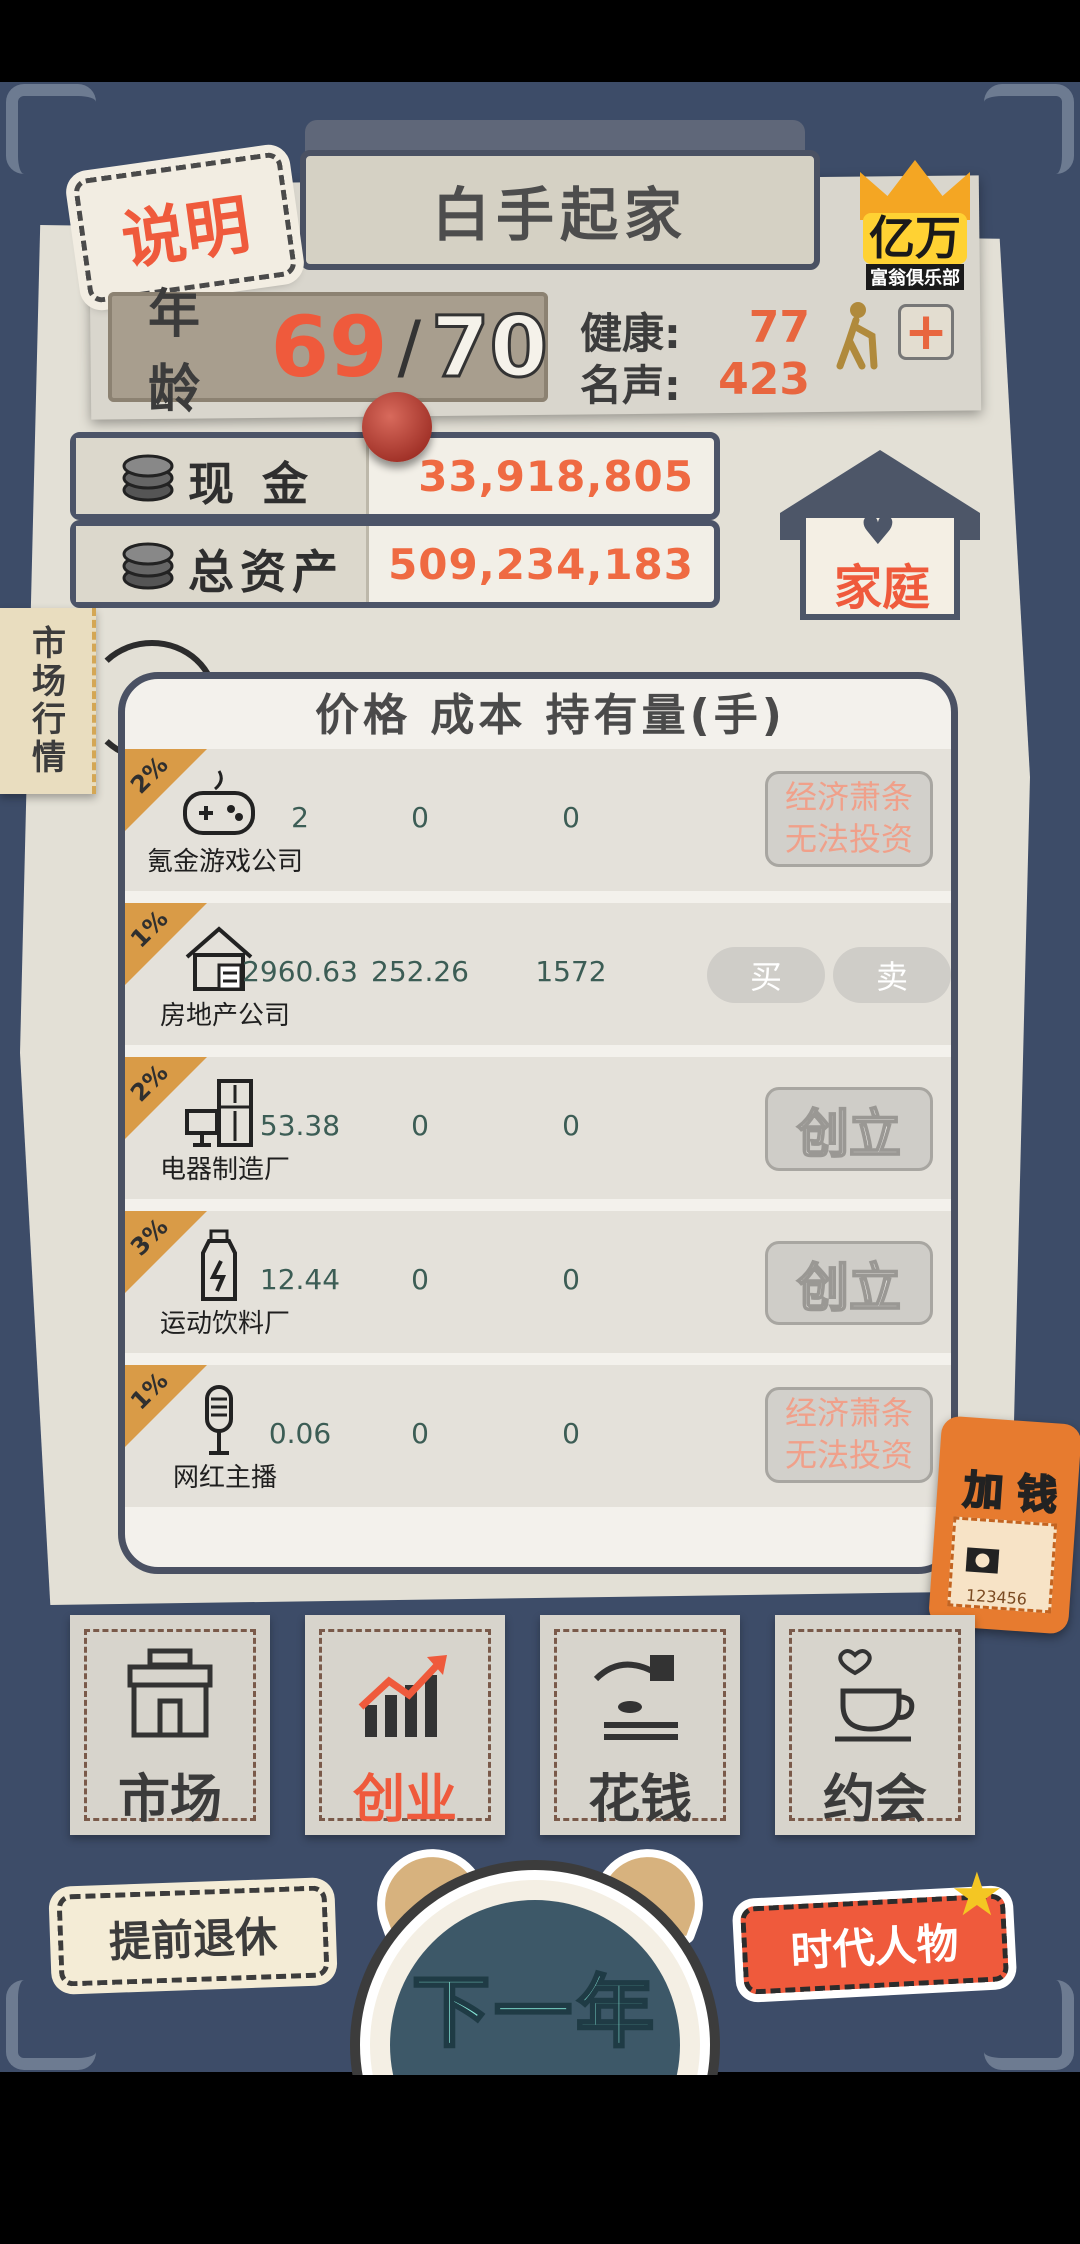  I want to click on business-row: 2% 电器制造厂 53.38 0 0 创立, so click(538, 1128).